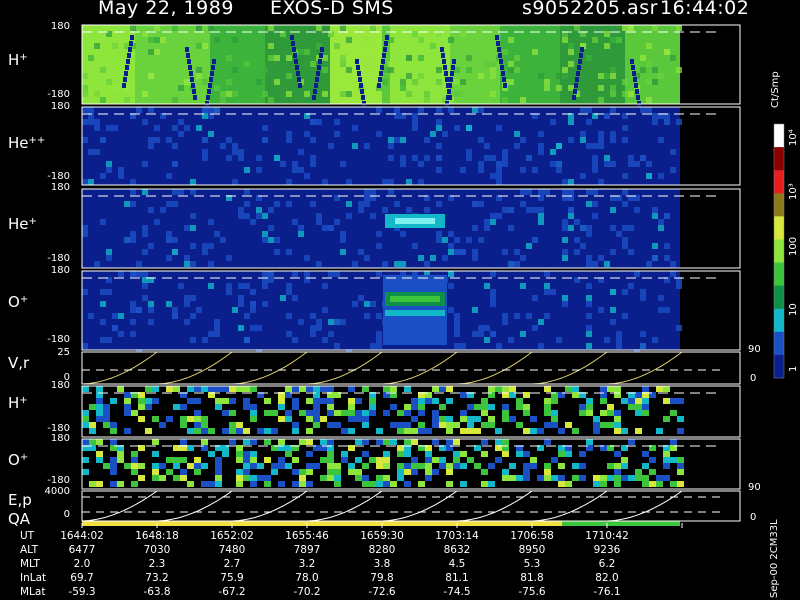  Describe the element at coordinates (532, 550) in the screenshot. I see `ephemeris-cell: 8950` at that location.